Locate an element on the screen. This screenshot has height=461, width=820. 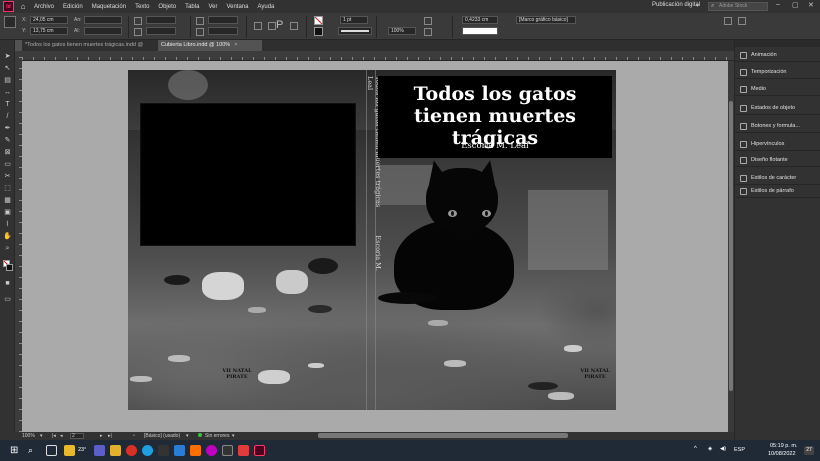
y-position-field: 13,75 cm is located at coordinates (49, 31).